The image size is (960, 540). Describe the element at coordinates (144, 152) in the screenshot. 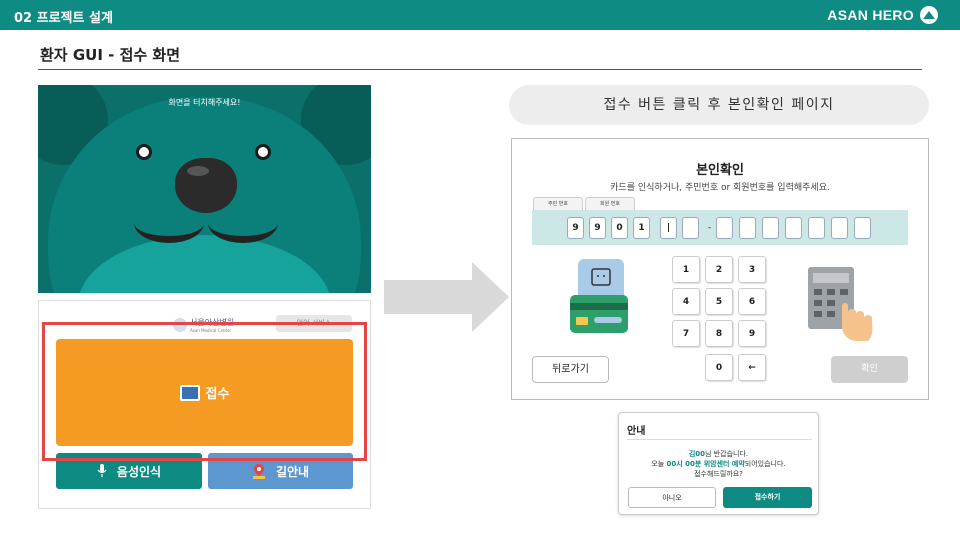

I see `bear-eye-left` at that location.